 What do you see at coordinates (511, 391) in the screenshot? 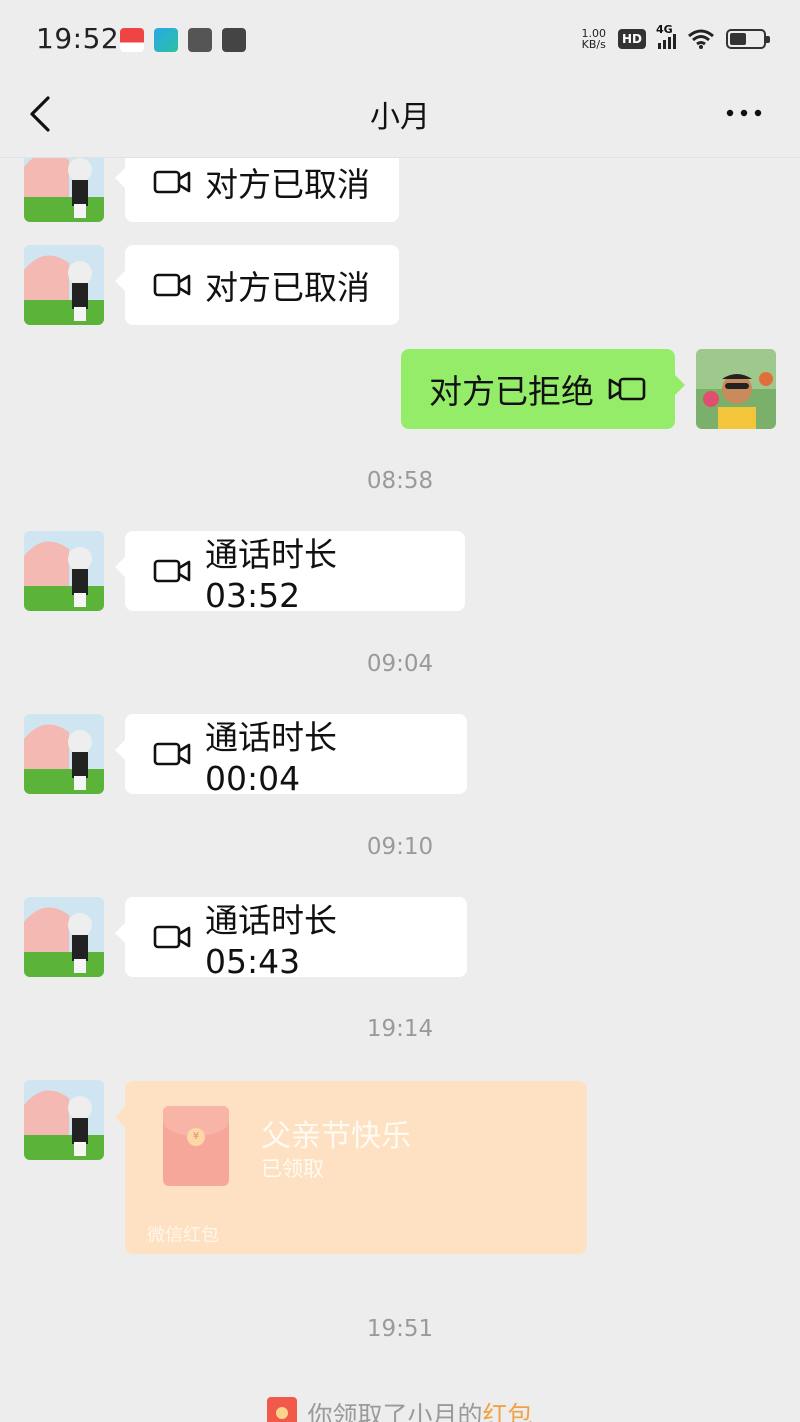
I see `message-text: 对方已拒绝` at bounding box center [511, 391].